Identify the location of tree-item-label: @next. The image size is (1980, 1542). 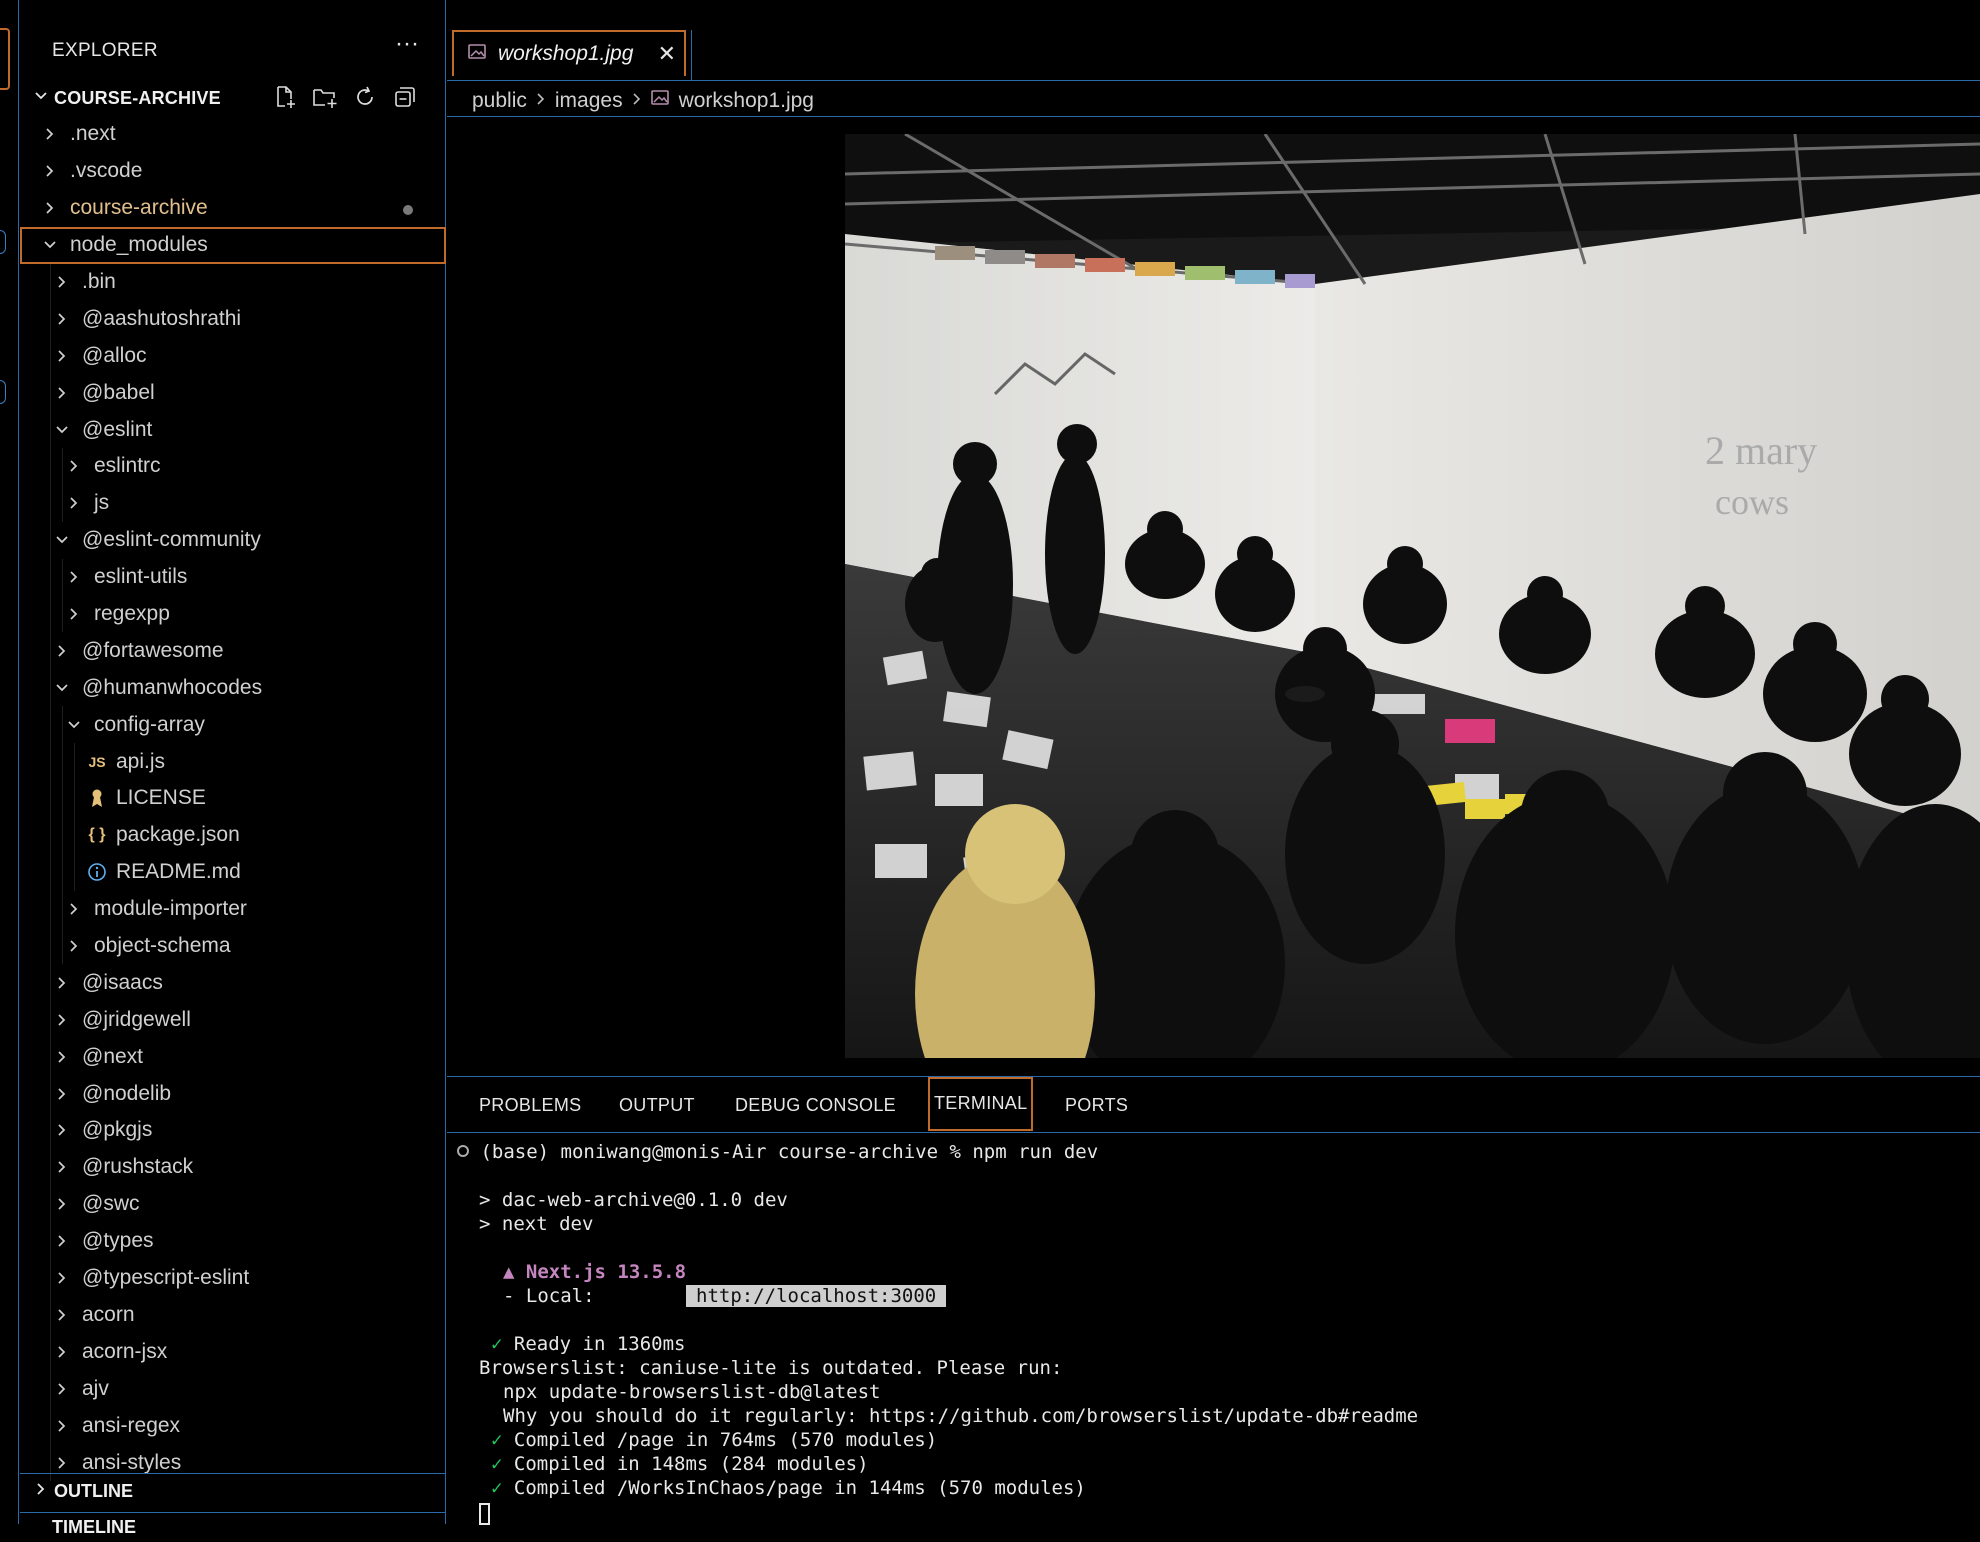
(113, 1056).